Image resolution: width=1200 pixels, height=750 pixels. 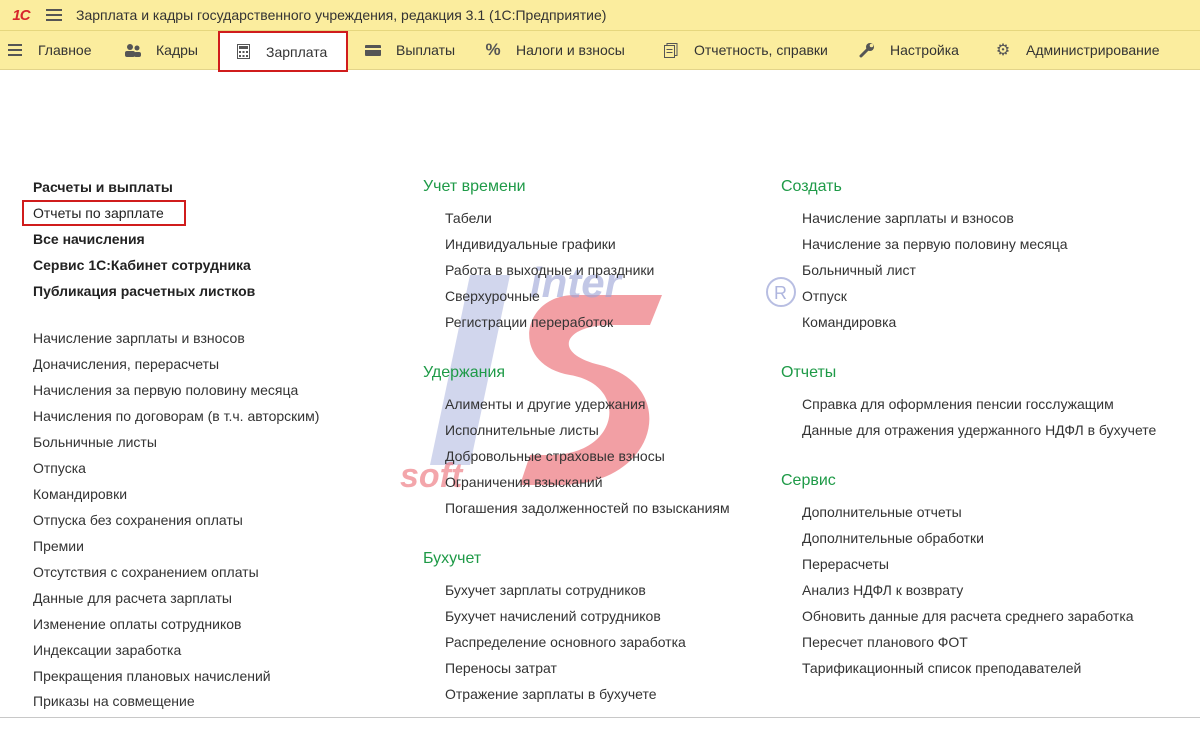 I want to click on section-main: Главное, so click(x=55, y=50).